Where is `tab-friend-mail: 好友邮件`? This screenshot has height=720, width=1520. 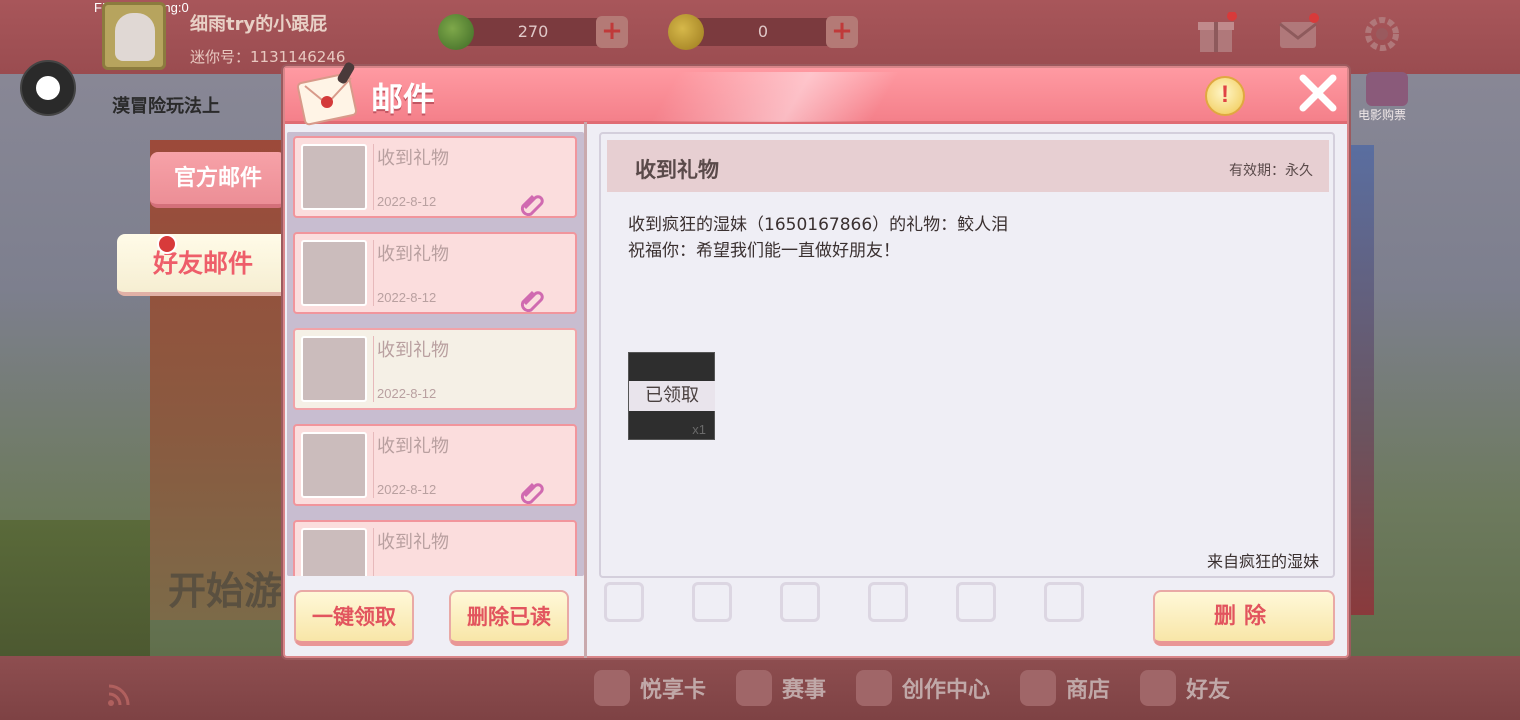 tab-friend-mail: 好友邮件 is located at coordinates (203, 265).